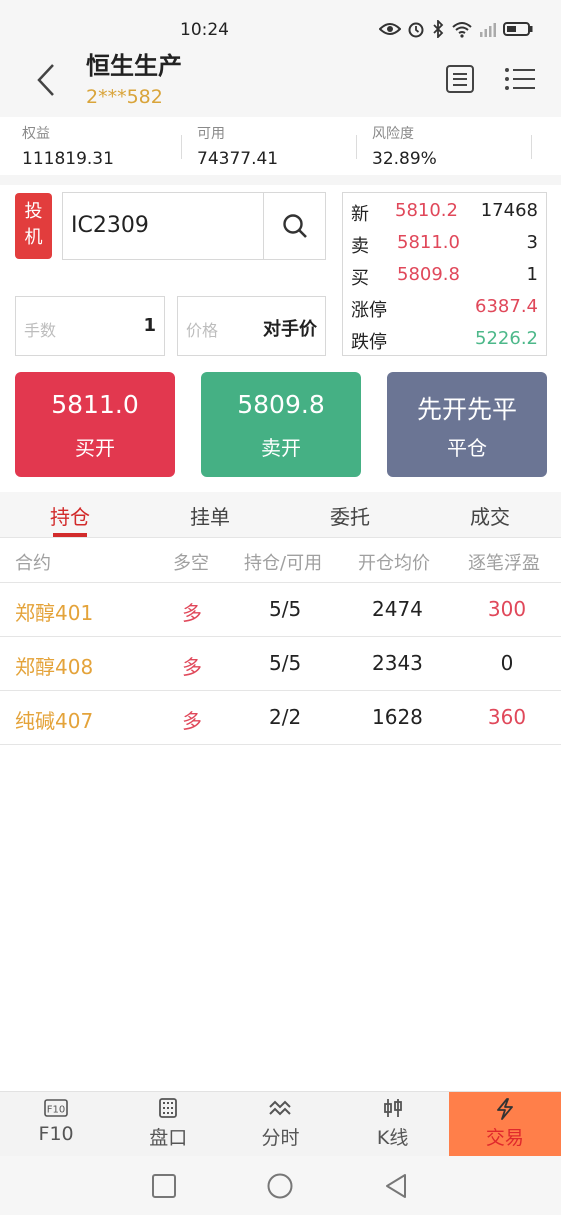 The height and width of the screenshot is (1215, 561). Describe the element at coordinates (290, 329) in the screenshot. I see `price-value: 对手价` at that location.